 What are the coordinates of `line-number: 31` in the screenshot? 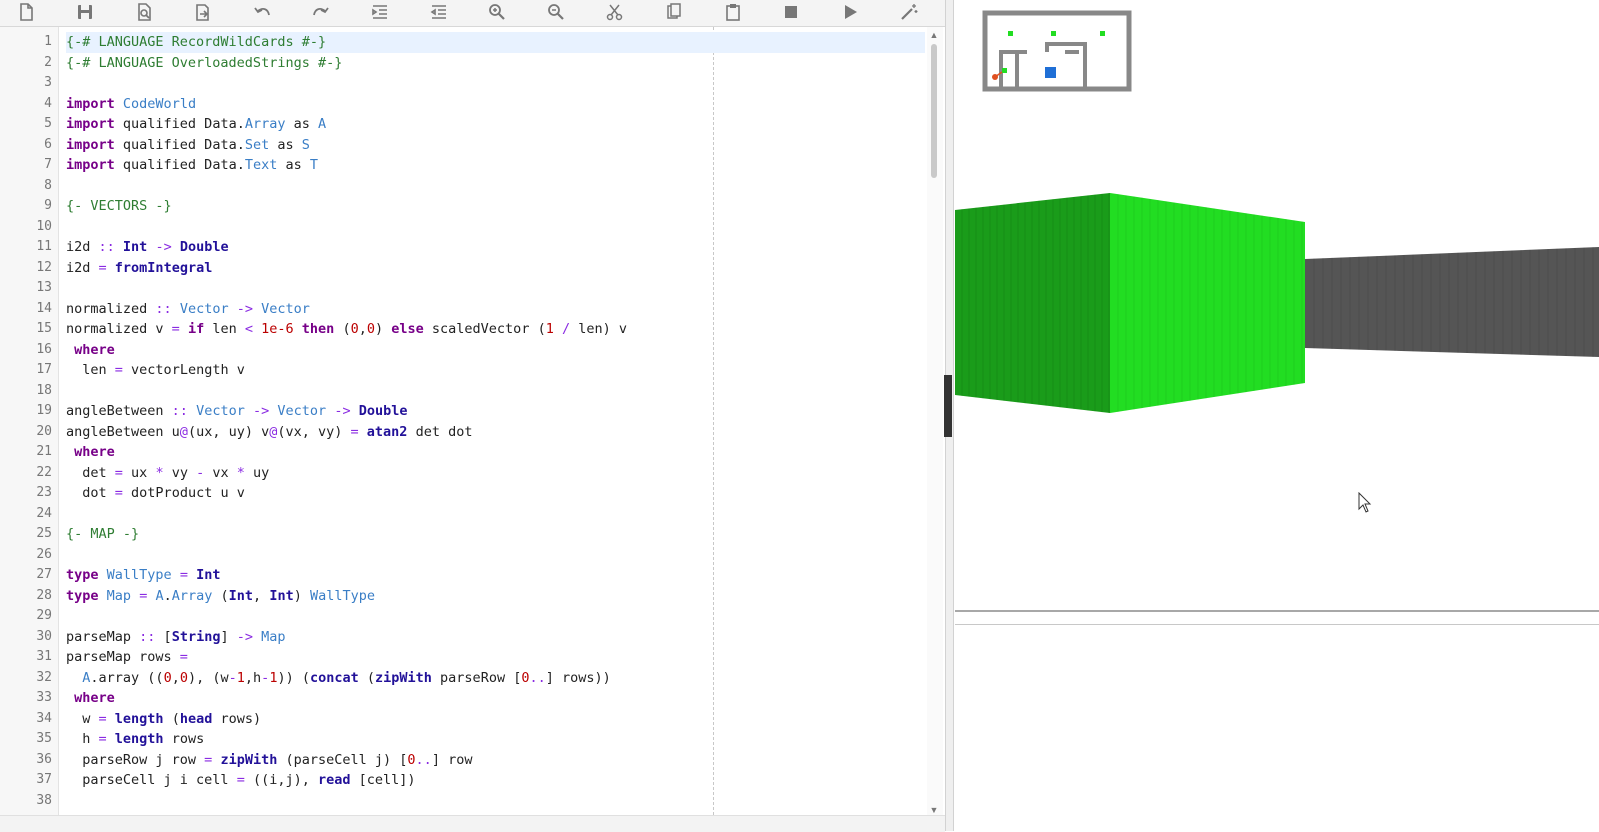 It's located at (44, 656).